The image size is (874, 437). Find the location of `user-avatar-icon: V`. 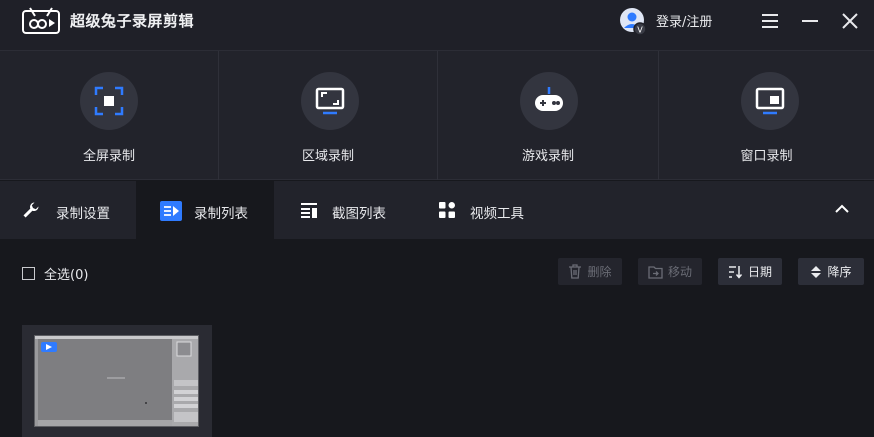

user-avatar-icon: V is located at coordinates (634, 22).